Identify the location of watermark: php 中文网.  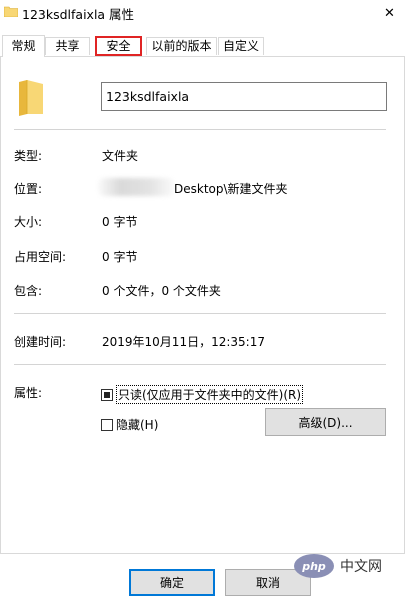
(348, 566).